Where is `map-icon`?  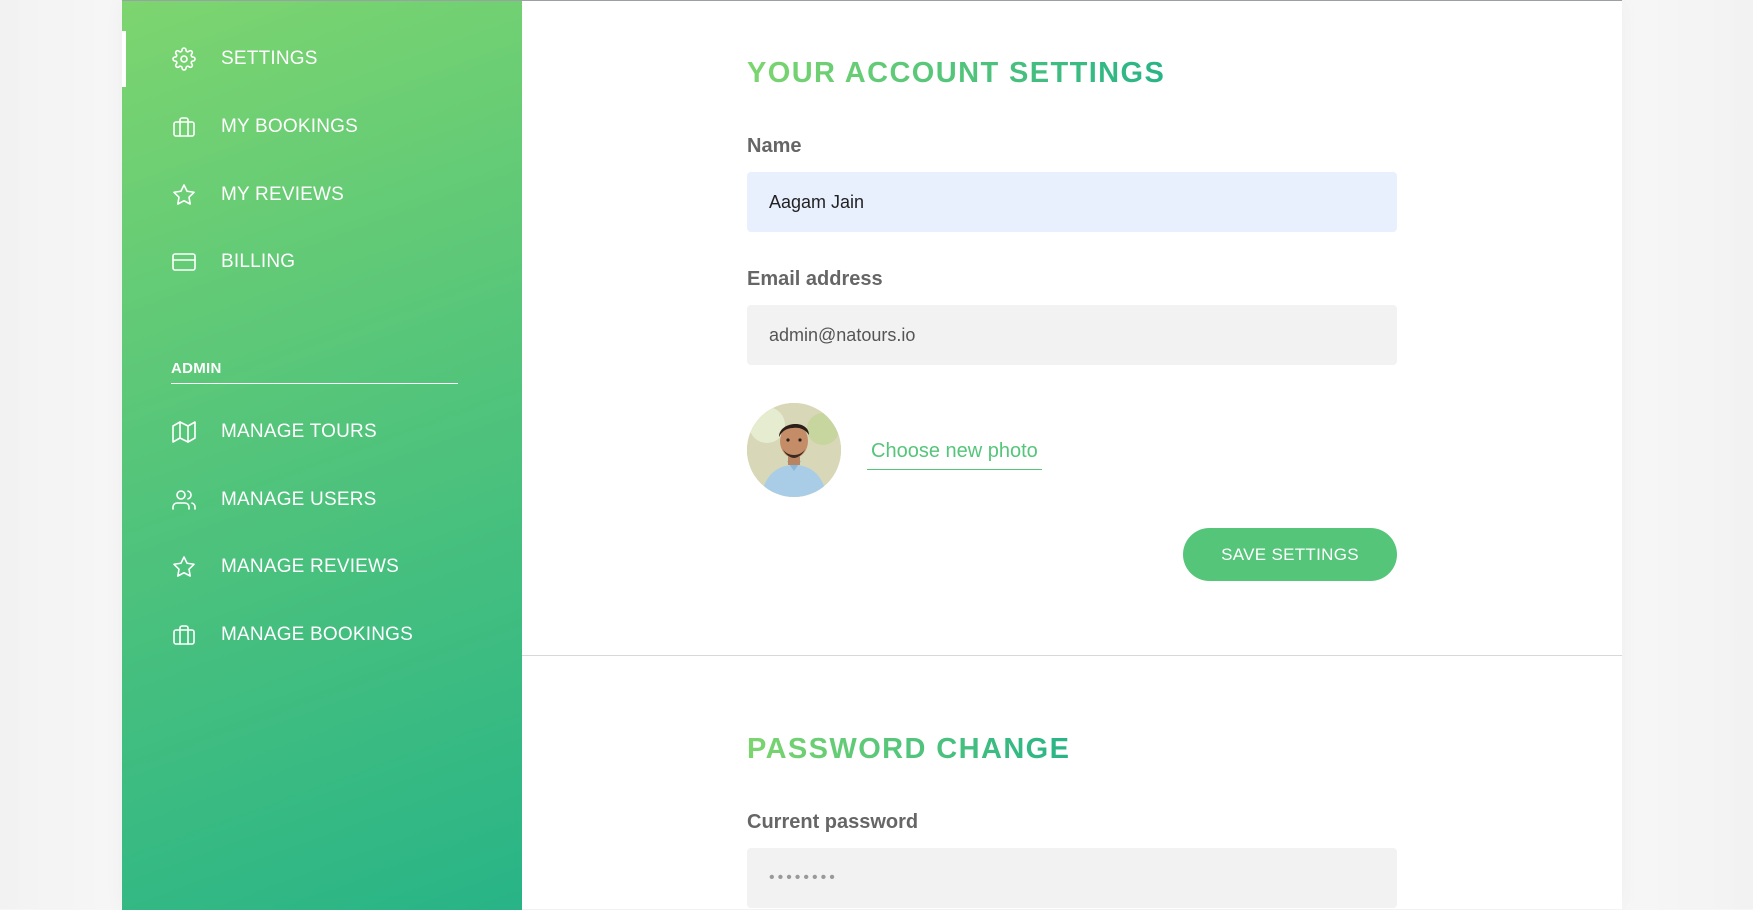 map-icon is located at coordinates (184, 432).